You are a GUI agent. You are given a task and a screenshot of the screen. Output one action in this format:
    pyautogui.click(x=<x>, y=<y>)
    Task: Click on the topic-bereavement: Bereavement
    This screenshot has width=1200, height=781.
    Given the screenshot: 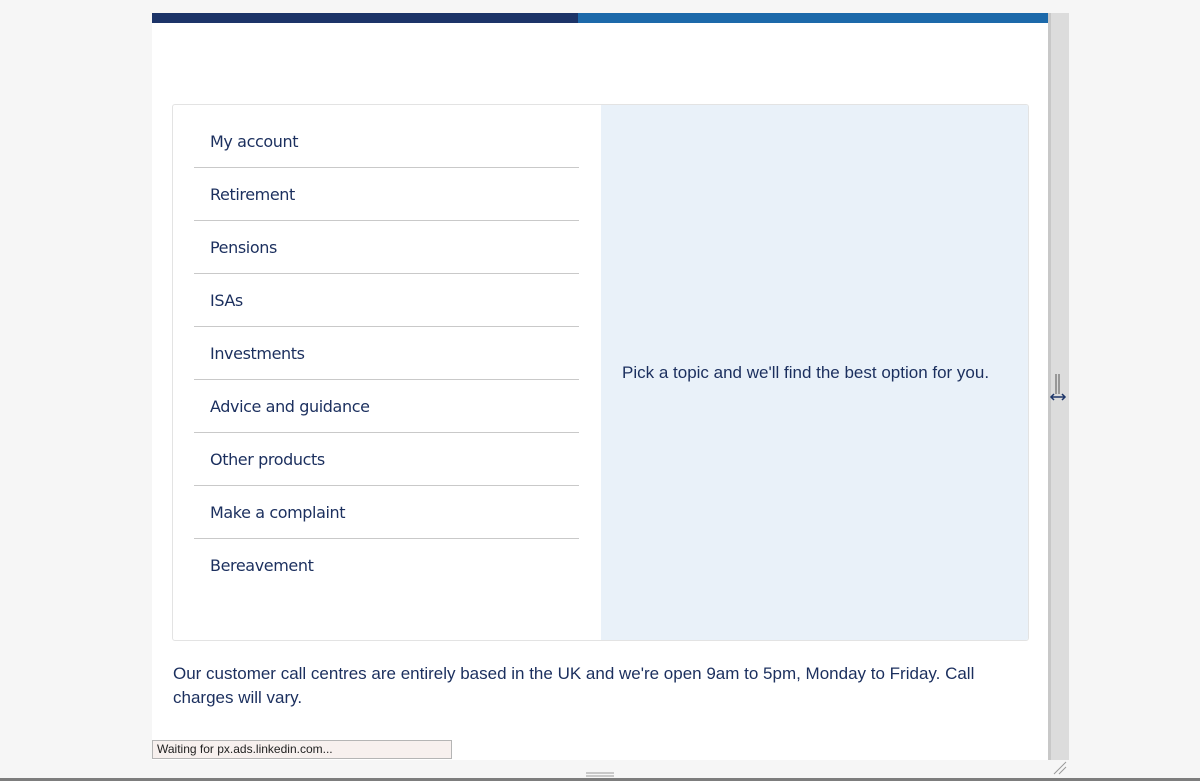 What is the action you would take?
    pyautogui.click(x=386, y=565)
    